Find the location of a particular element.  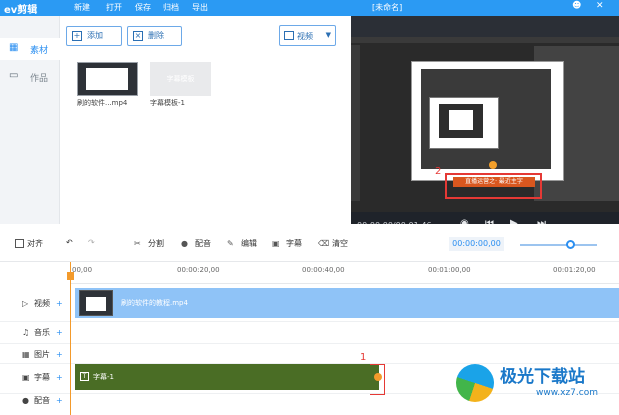

edit-button: ✎ 编辑 is located at coordinates (242, 243).